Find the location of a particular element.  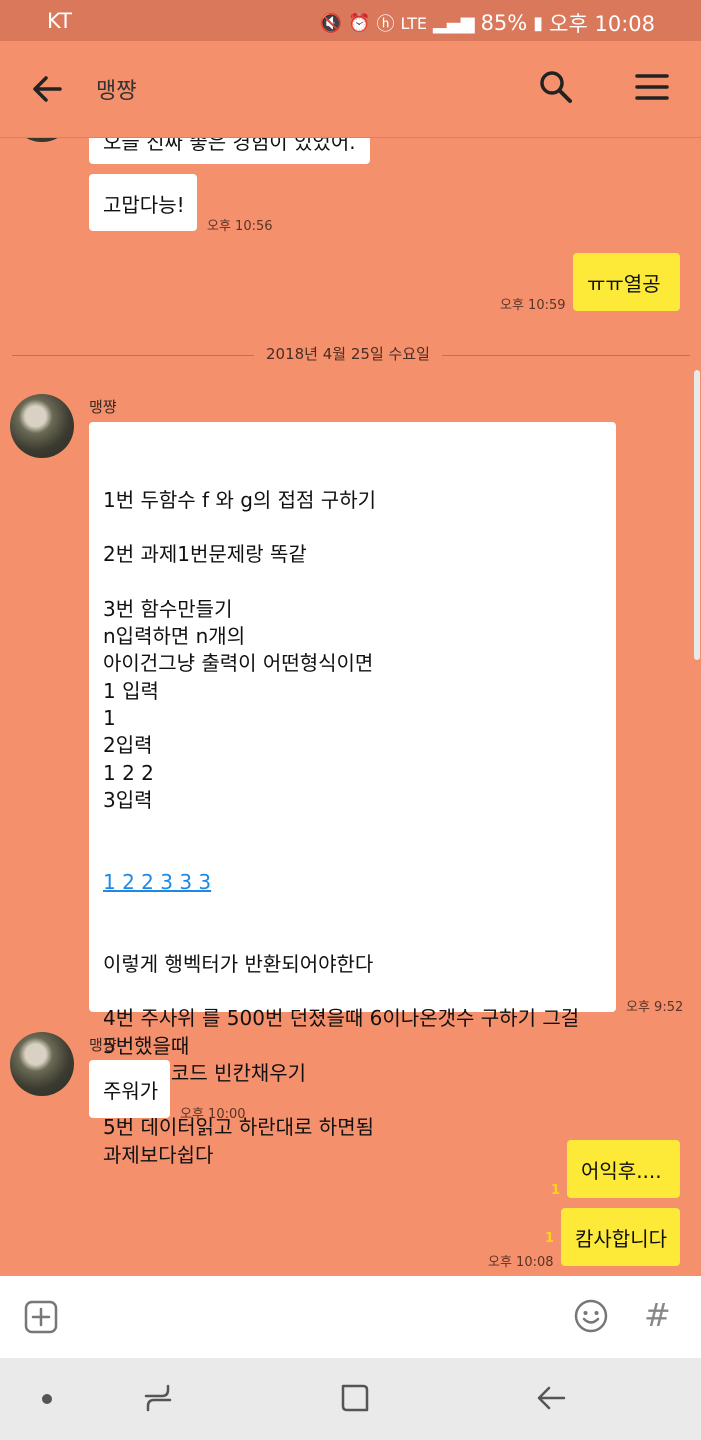

message-bubble: 주워가 is located at coordinates (129, 1089).